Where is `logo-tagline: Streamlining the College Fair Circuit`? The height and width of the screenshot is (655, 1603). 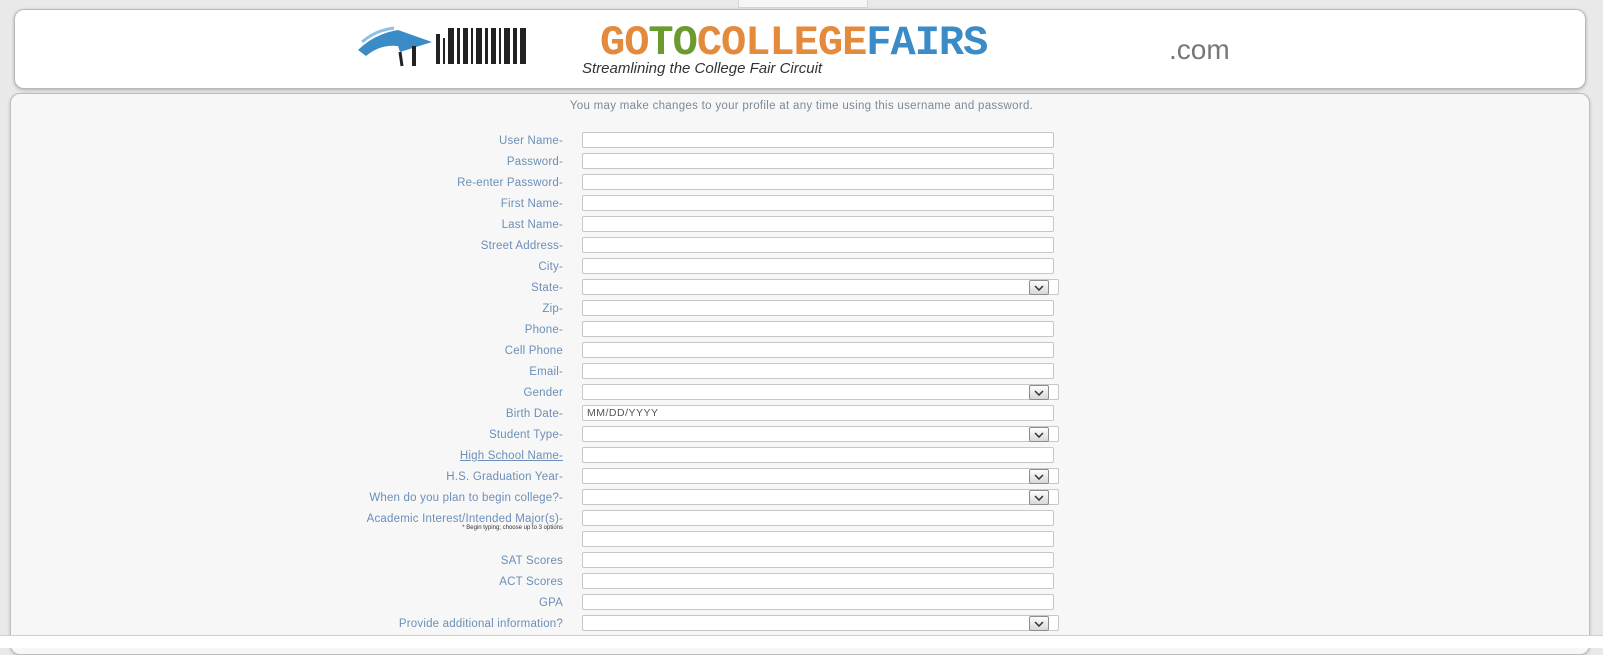
logo-tagline: Streamlining the College Fair Circuit is located at coordinates (702, 68).